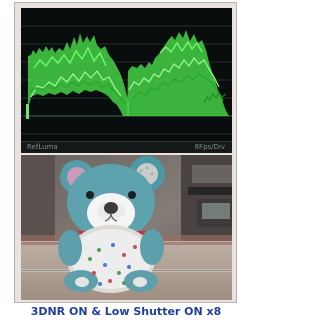  Describe the element at coordinates (126, 311) in the screenshot. I see `caption: 3DNR ON & Low Shutter ON x8` at that location.